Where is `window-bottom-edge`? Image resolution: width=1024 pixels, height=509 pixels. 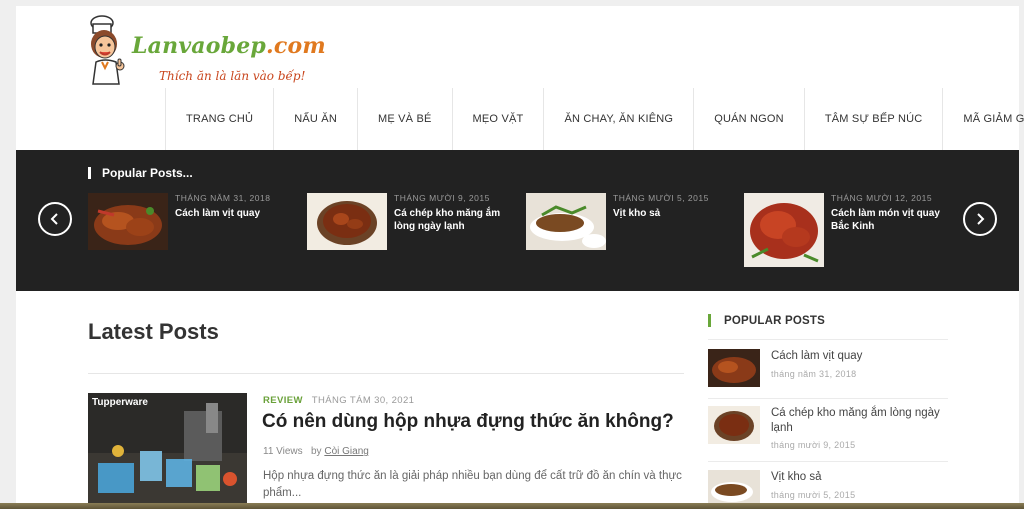
window-bottom-edge is located at coordinates (512, 506).